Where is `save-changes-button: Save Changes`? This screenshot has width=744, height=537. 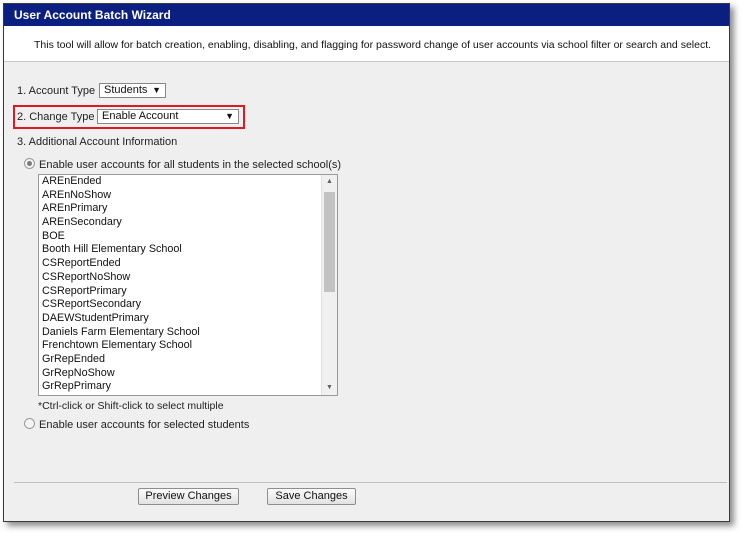
save-changes-button: Save Changes is located at coordinates (311, 496).